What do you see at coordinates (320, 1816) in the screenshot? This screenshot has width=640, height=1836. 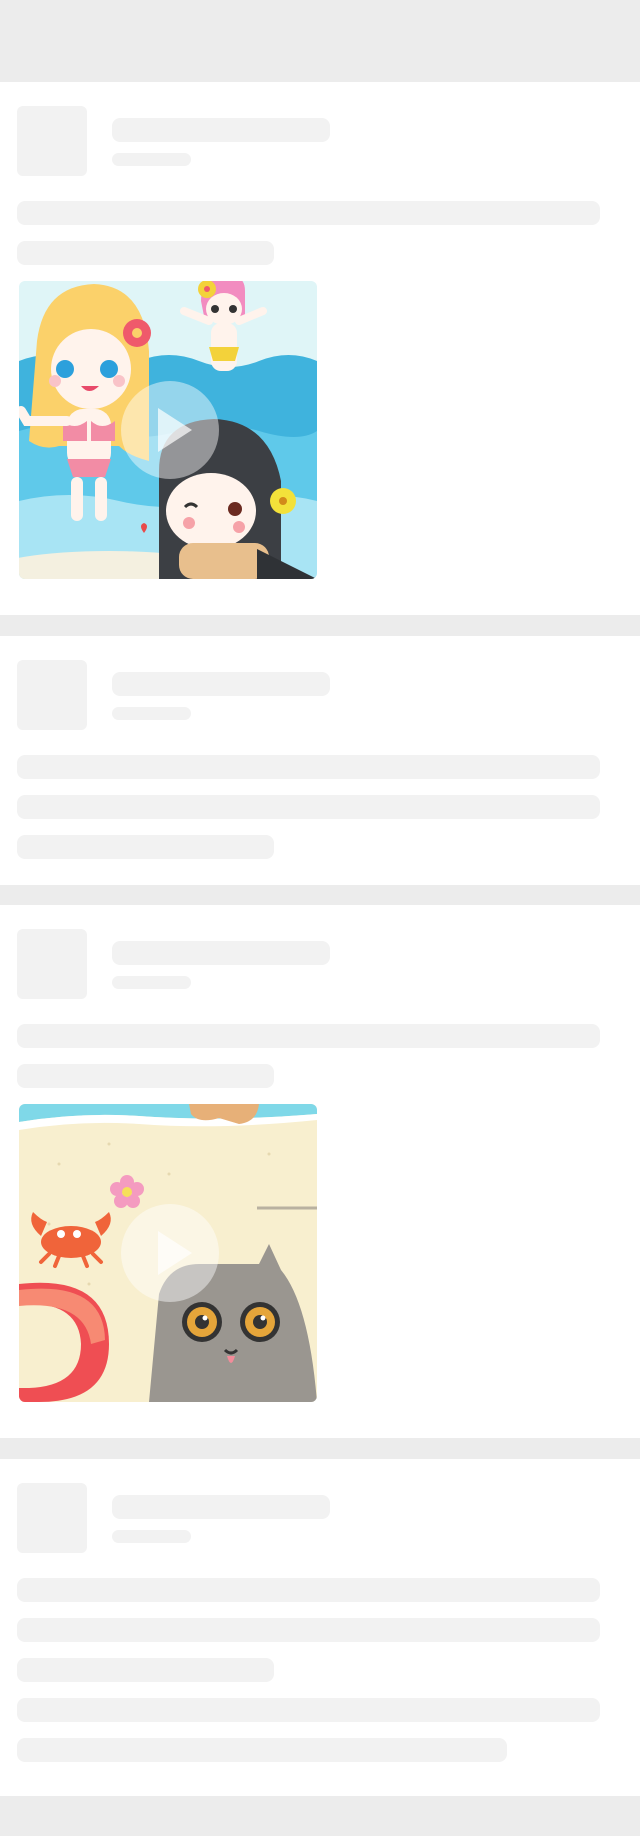 I see `bottom-bar` at bounding box center [320, 1816].